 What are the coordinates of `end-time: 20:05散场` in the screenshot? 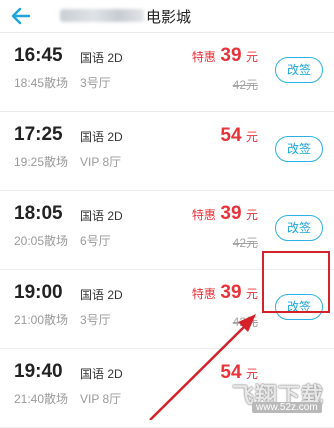 It's located at (41, 241).